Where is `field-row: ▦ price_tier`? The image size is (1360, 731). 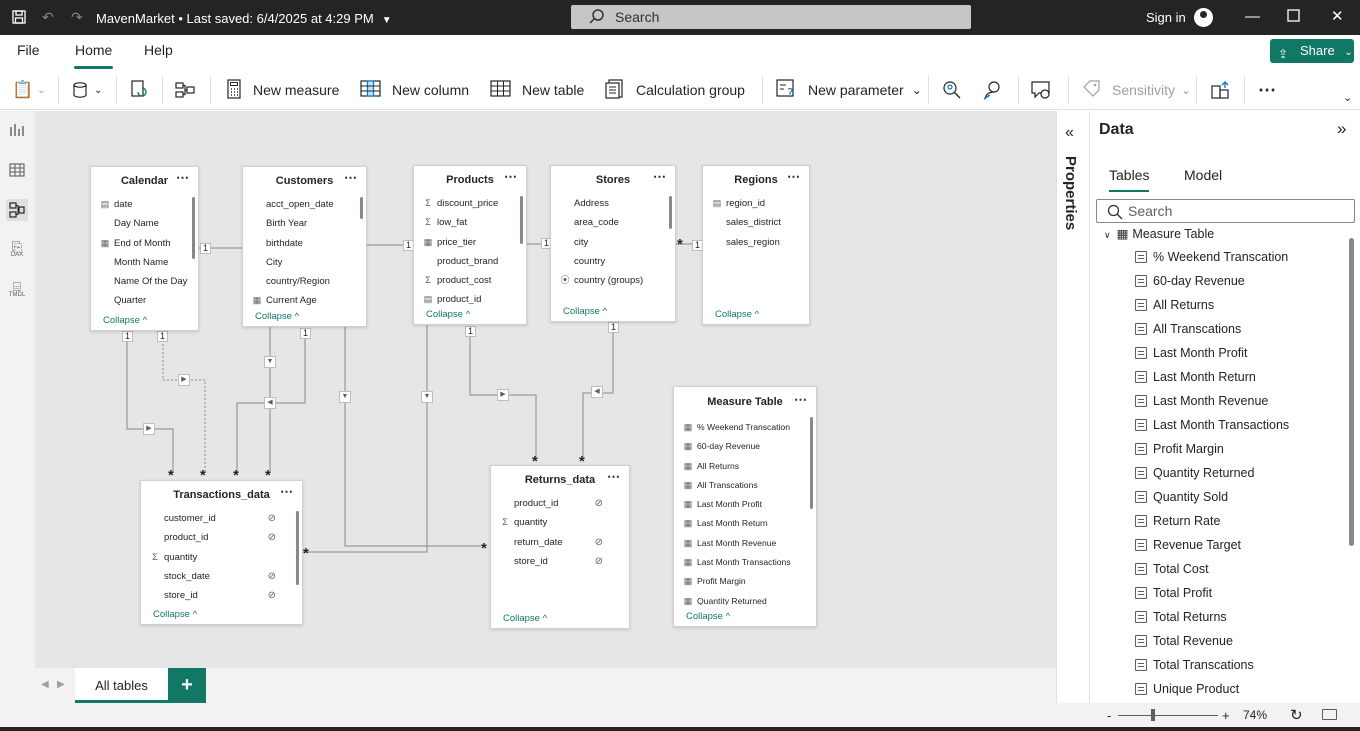
field-row: ▦ price_tier is located at coordinates (470, 242).